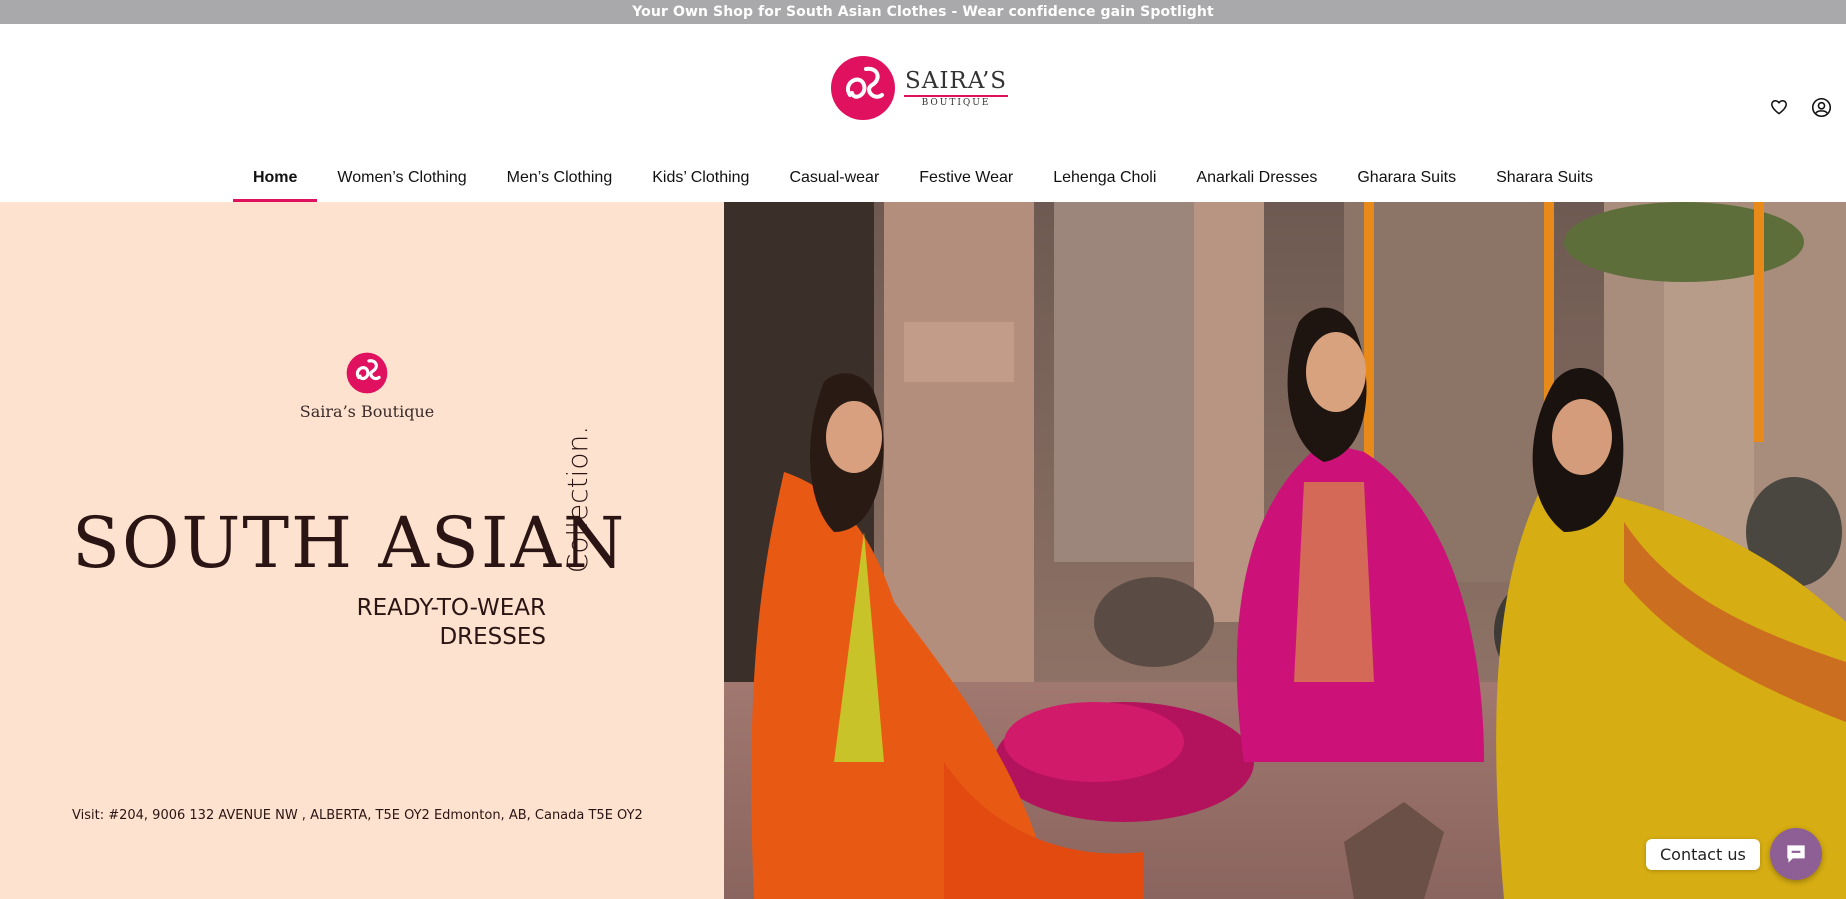  Describe the element at coordinates (834, 177) in the screenshot. I see `nav-item-casual-wear: Casual-wear` at that location.